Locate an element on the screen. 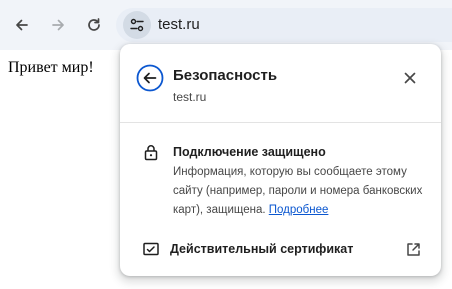 This screenshot has height=289, width=452. reload-icon is located at coordinates (94, 24).